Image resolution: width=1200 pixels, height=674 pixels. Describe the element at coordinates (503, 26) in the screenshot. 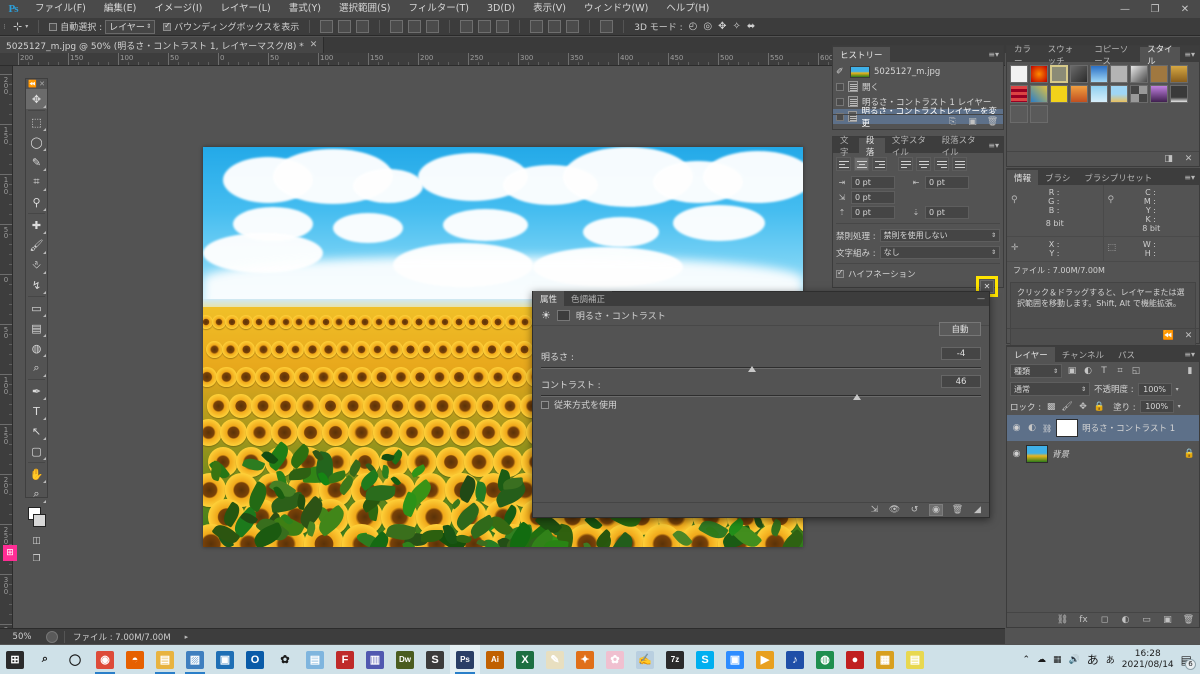

I see `distribute-bottom-edges-icon` at that location.